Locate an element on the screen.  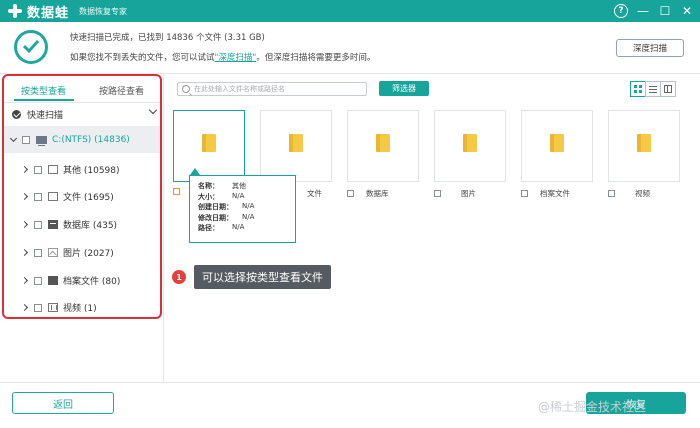
archive-icon is located at coordinates (53, 280).